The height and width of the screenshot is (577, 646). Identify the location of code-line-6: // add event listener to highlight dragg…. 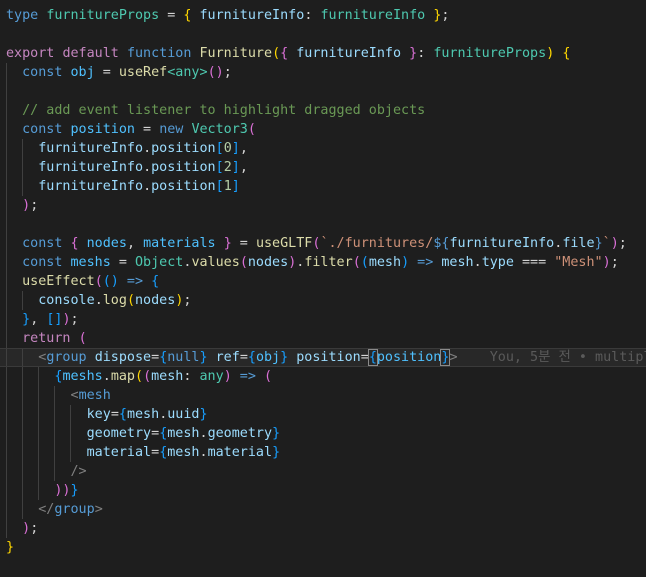
(323, 110).